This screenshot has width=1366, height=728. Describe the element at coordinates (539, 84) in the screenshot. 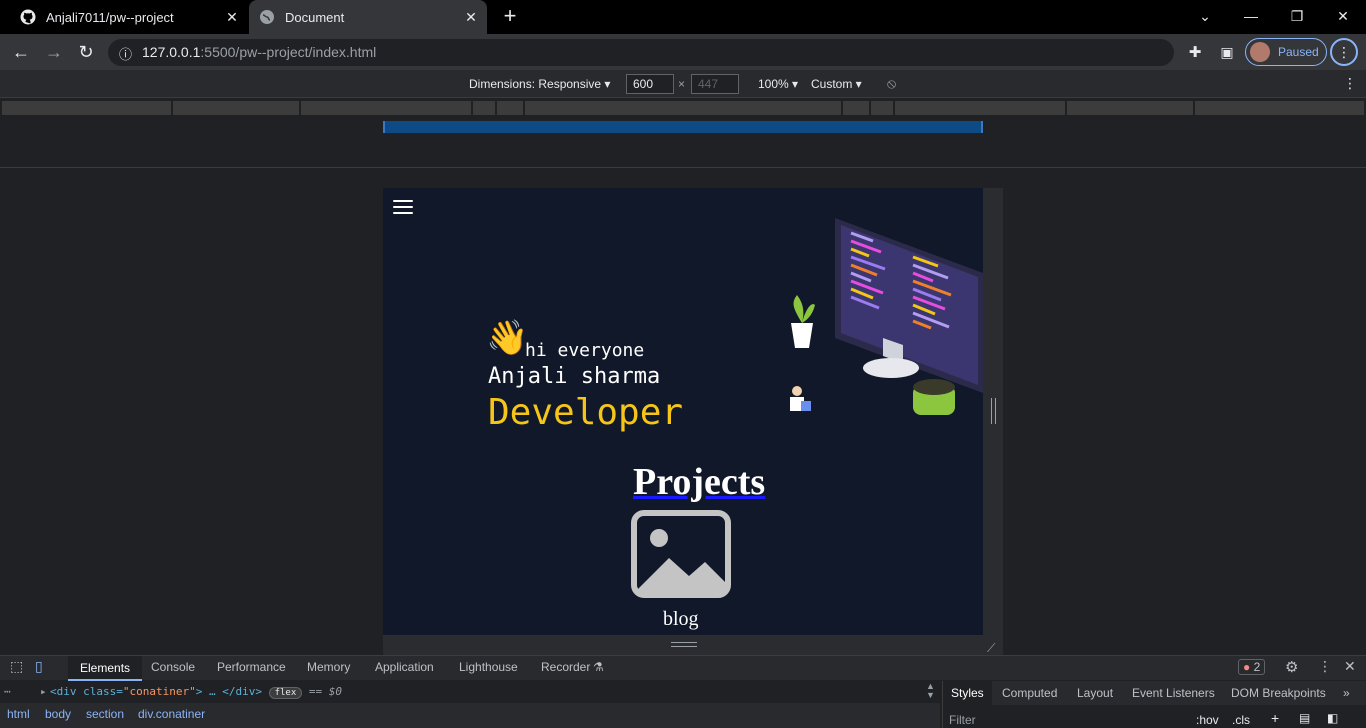

I see `dimensions-select: Dimensions: Responsive ▾` at that location.